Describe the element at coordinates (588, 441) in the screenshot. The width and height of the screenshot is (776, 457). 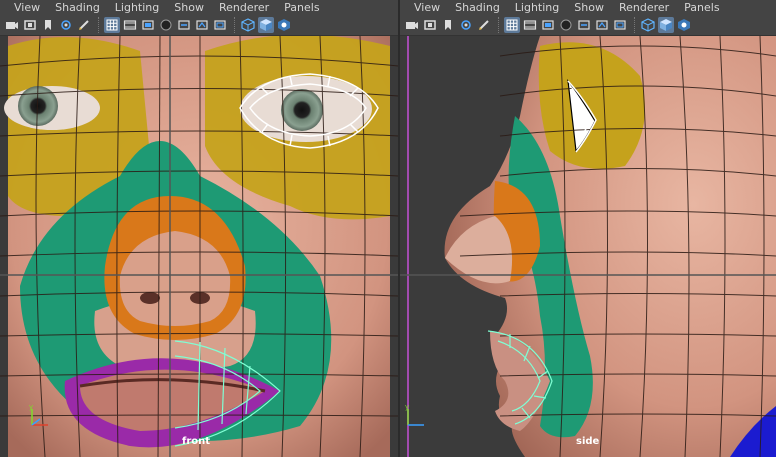
I see `camera-label-side: side` at that location.